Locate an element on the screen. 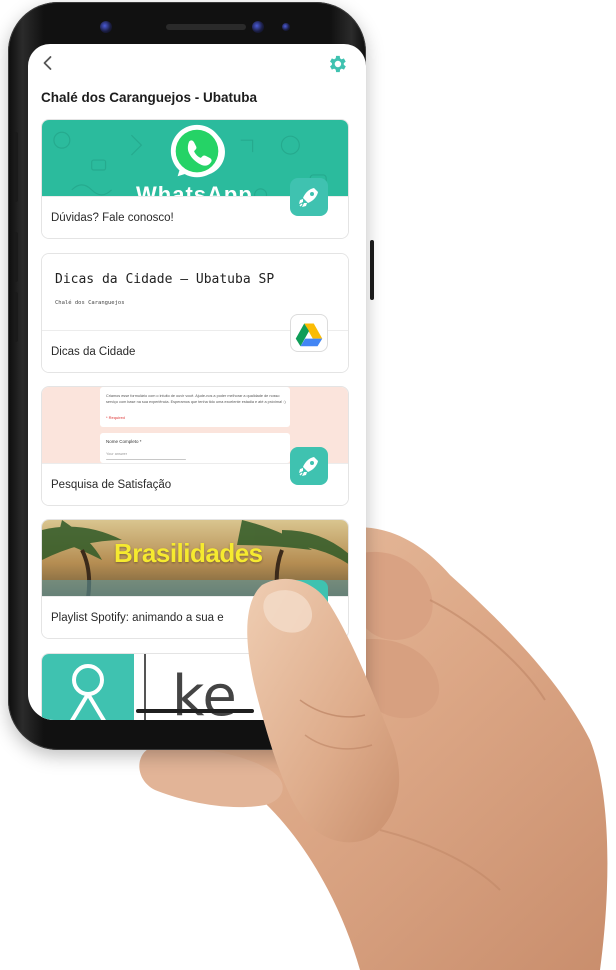 The height and width of the screenshot is (970, 616). form-question-box: Nome Completo * Your answer is located at coordinates (195, 448).